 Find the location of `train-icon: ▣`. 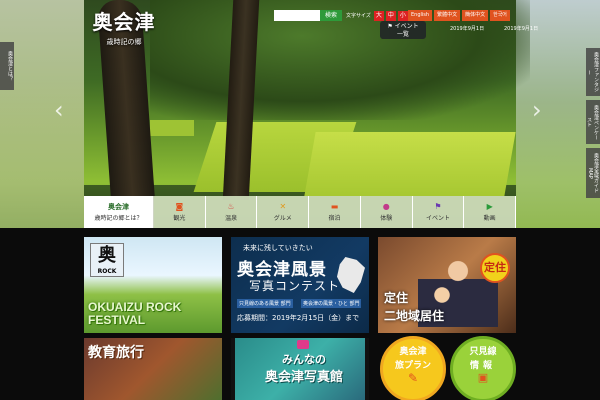

train-icon: ▣ is located at coordinates (483, 377).